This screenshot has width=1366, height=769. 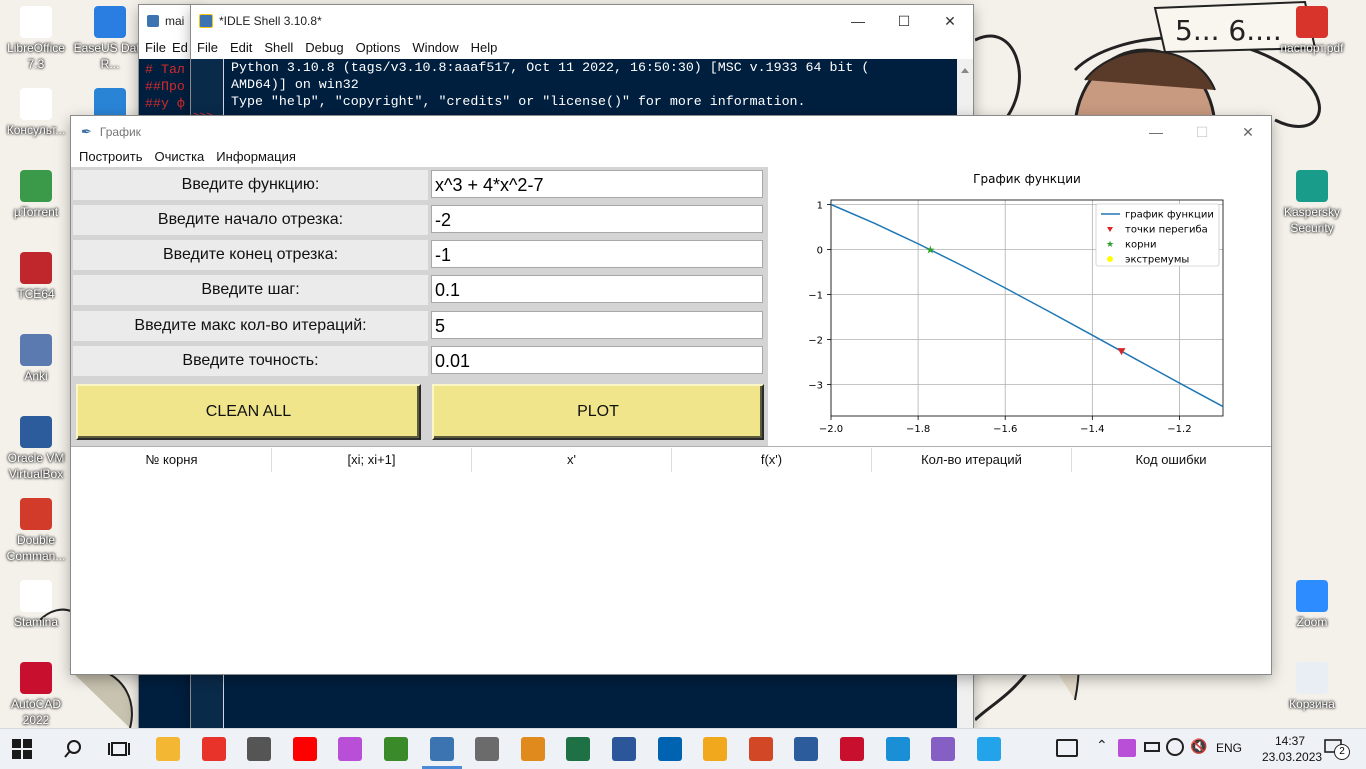 What do you see at coordinates (37, 605) in the screenshot?
I see `left-icon-7: Stamina` at bounding box center [37, 605].